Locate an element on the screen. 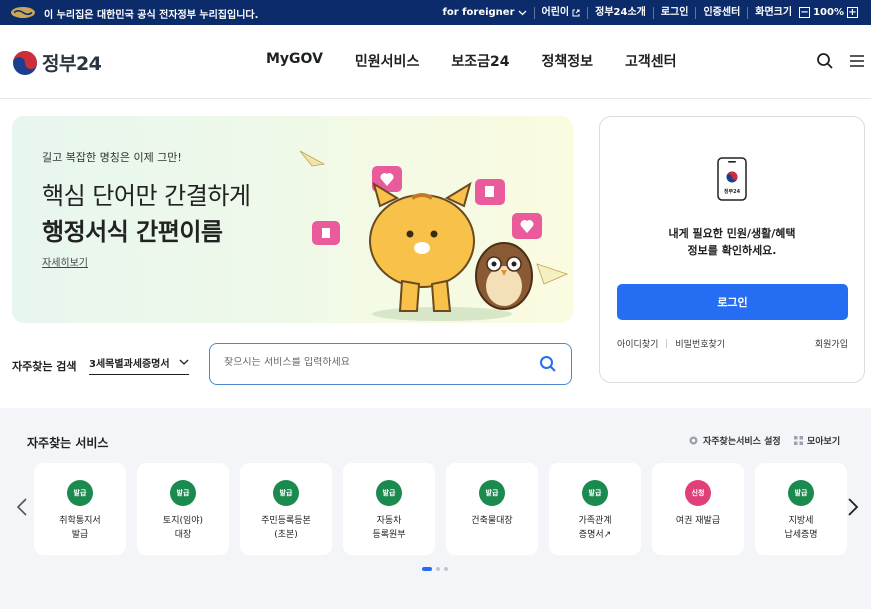  gov24-logo: 정부24 is located at coordinates (57, 62).